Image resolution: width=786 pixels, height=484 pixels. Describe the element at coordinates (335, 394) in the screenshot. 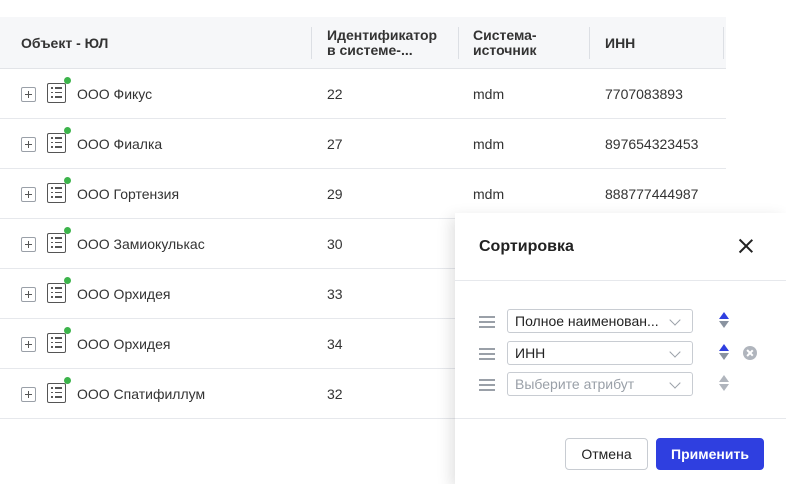

I see `cell-id: 32` at that location.